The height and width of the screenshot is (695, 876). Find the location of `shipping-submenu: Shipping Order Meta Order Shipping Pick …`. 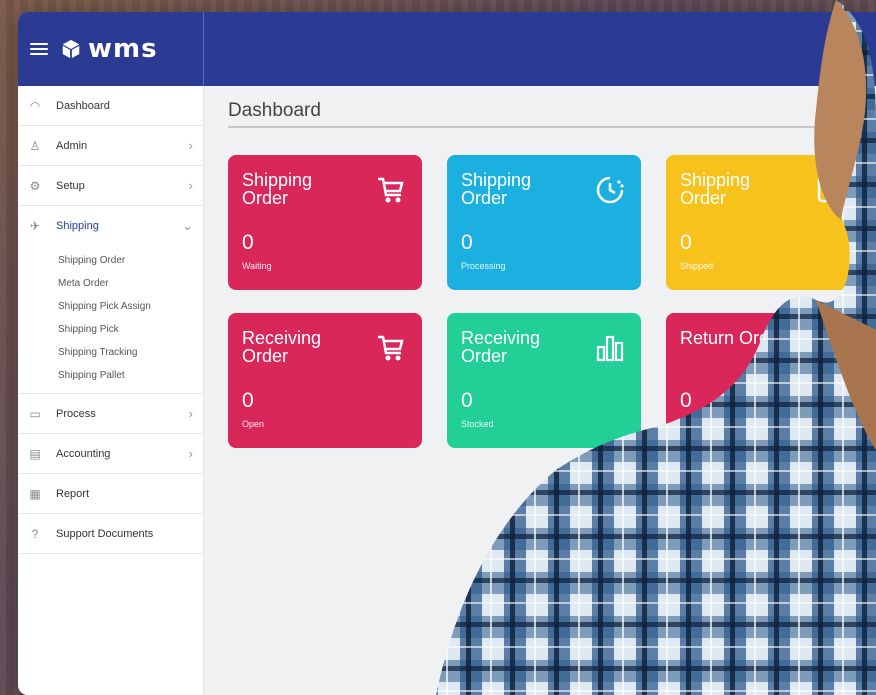

shipping-submenu: Shipping Order Meta Order Shipping Pick … is located at coordinates (110, 319).